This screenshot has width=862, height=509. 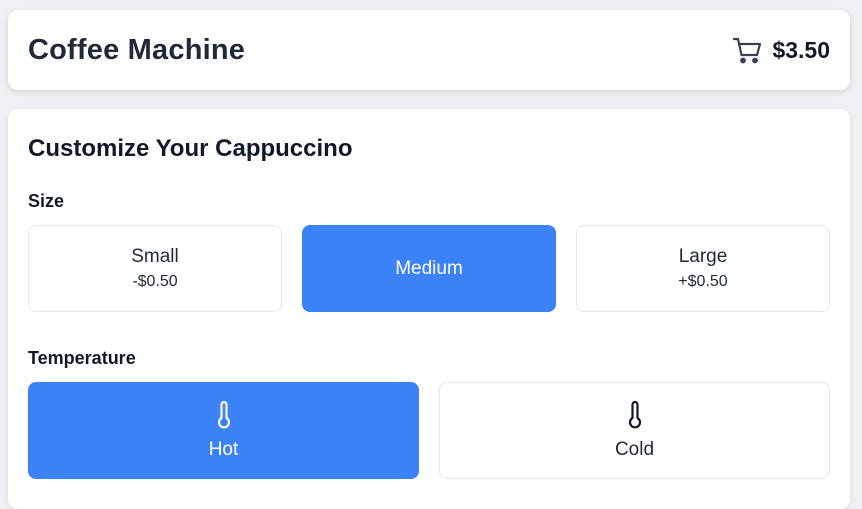 I want to click on app-title: Coffee Machine, so click(x=137, y=49).